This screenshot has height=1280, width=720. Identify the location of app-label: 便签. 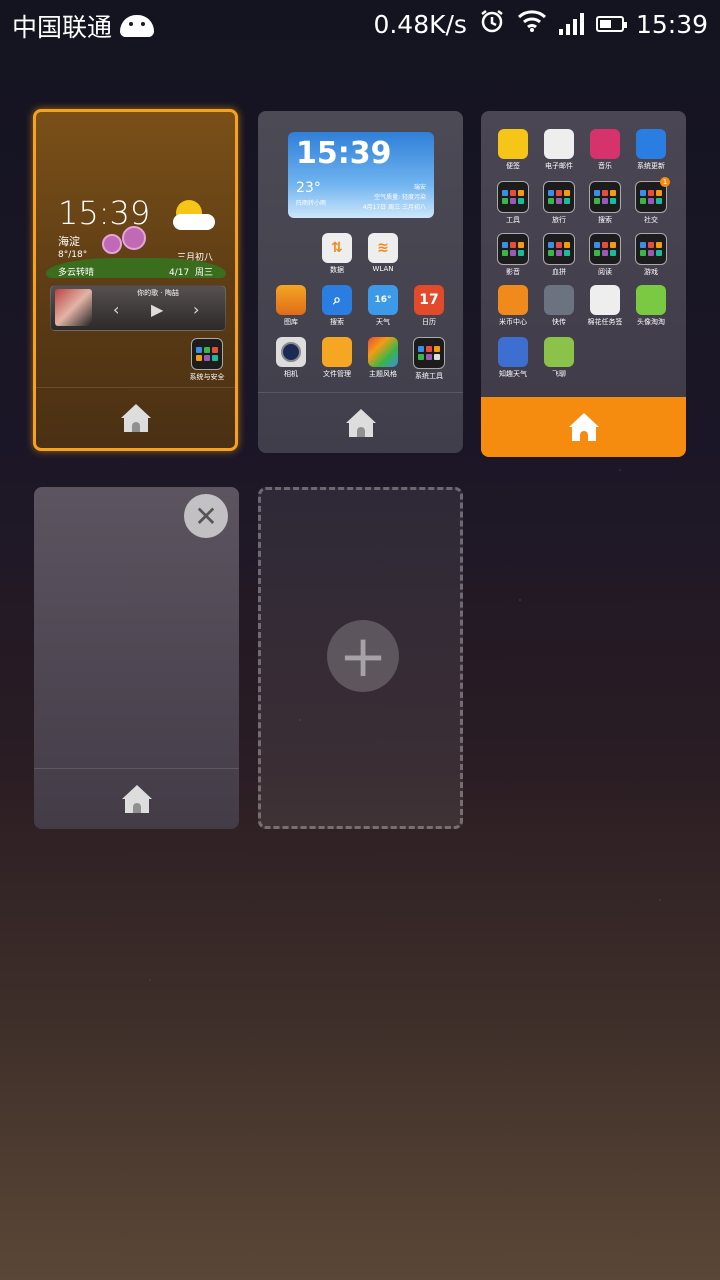
(513, 166).